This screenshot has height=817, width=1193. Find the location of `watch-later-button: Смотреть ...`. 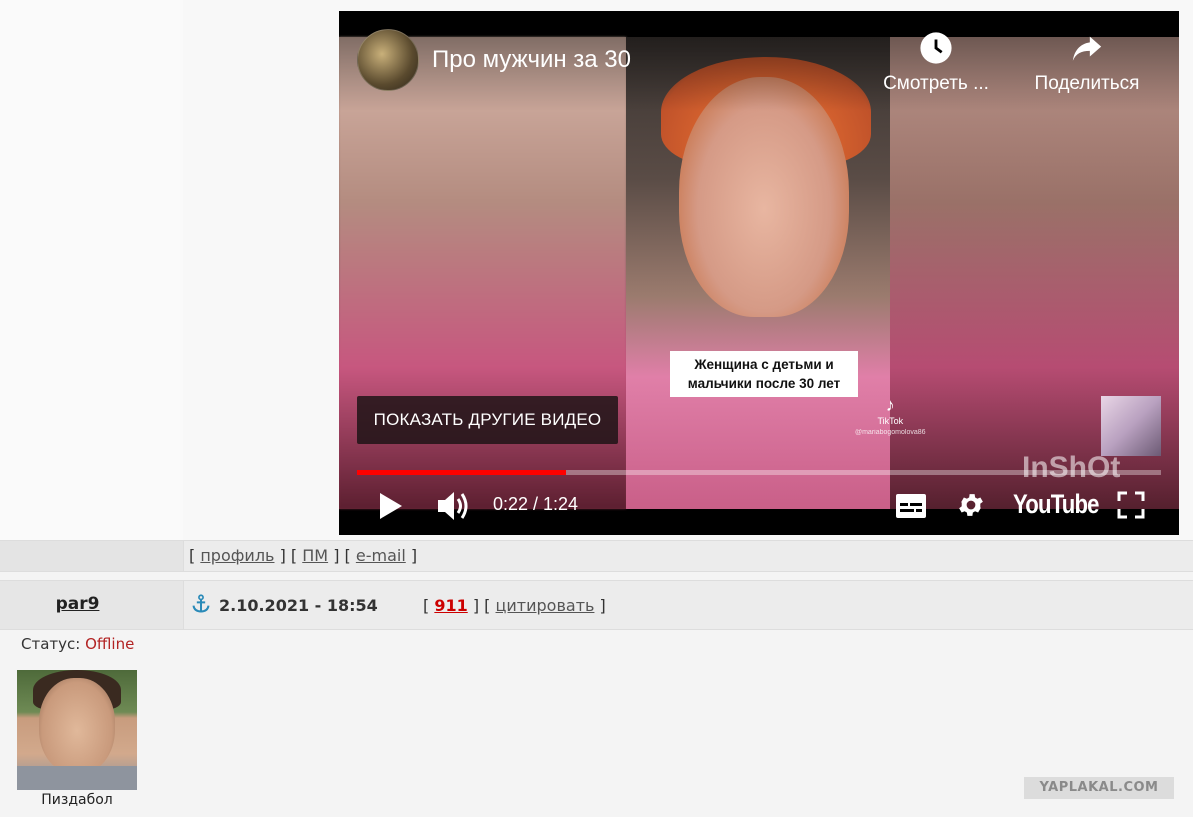

watch-later-button: Смотреть ... is located at coordinates (936, 63).